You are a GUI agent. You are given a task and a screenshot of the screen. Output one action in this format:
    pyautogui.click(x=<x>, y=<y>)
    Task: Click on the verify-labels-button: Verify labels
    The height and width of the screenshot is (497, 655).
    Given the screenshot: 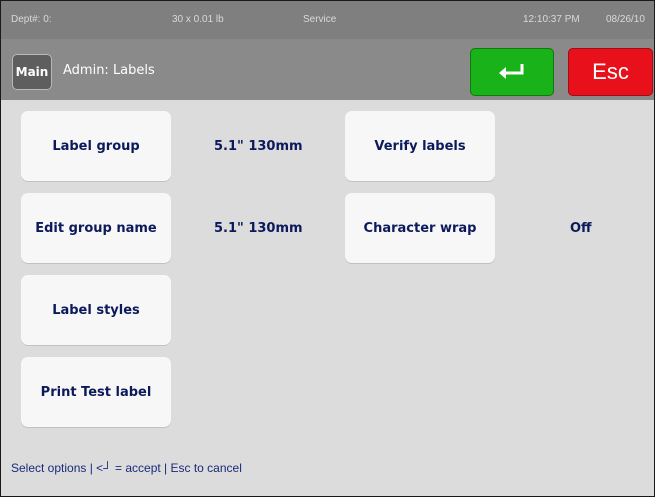 What is the action you would take?
    pyautogui.click(x=420, y=146)
    